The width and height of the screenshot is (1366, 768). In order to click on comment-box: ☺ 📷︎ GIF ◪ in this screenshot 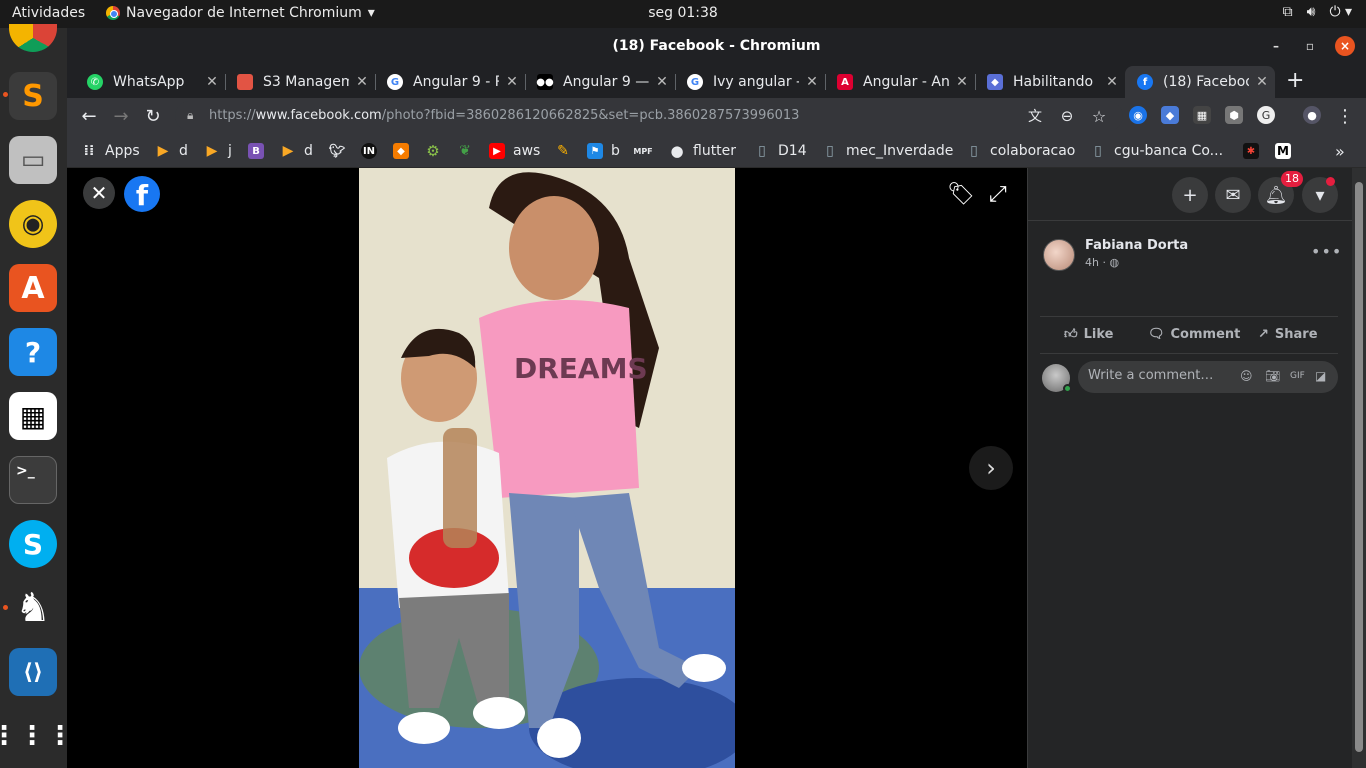, I will do `click(1208, 377)`.